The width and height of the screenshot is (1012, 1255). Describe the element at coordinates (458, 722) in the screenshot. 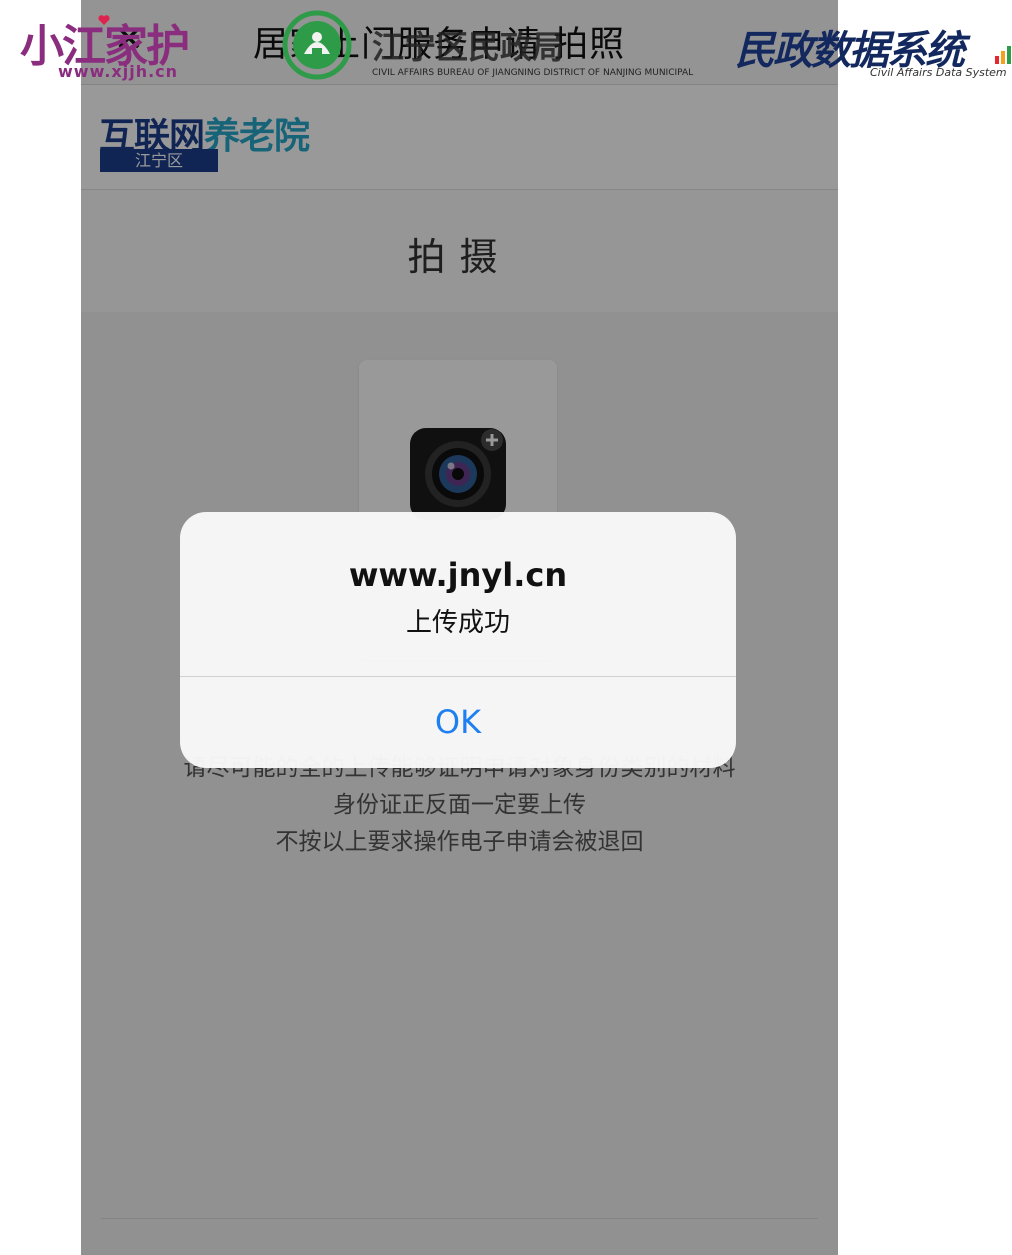

I see `ok-button: OK` at that location.